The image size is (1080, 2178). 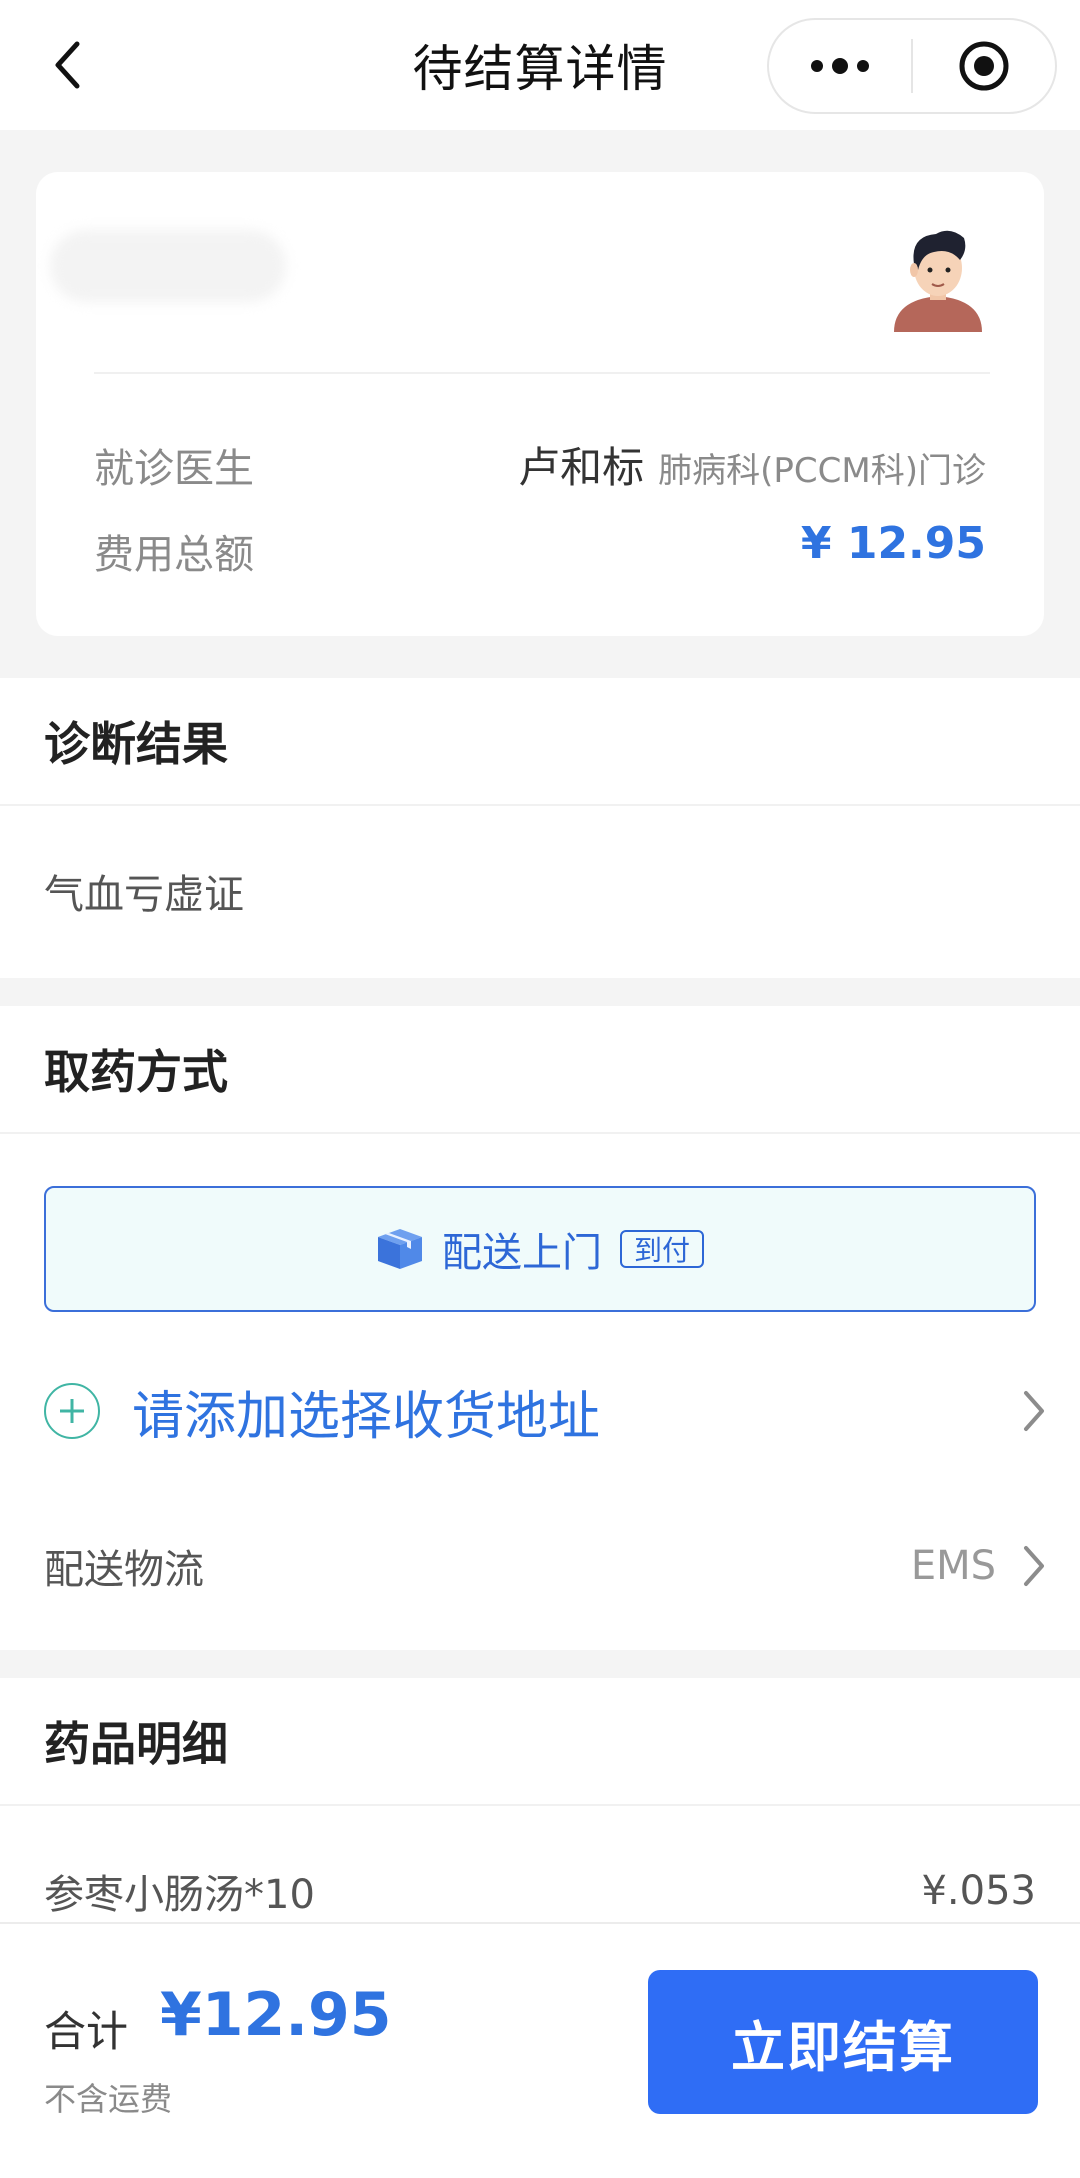 What do you see at coordinates (661, 1249) in the screenshot?
I see `cod-tag: 到付` at bounding box center [661, 1249].